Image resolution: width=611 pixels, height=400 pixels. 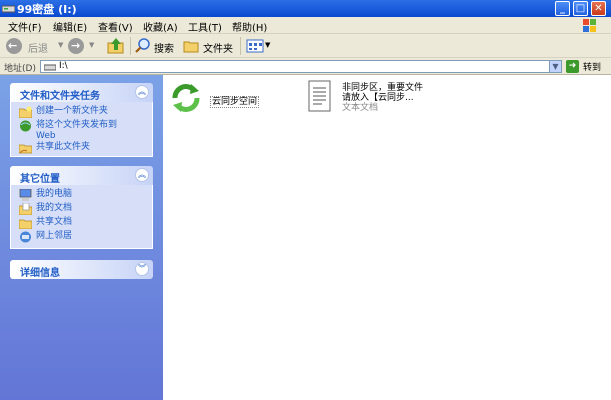 I want to click on go-button: ➜ 转到, so click(x=587, y=66).